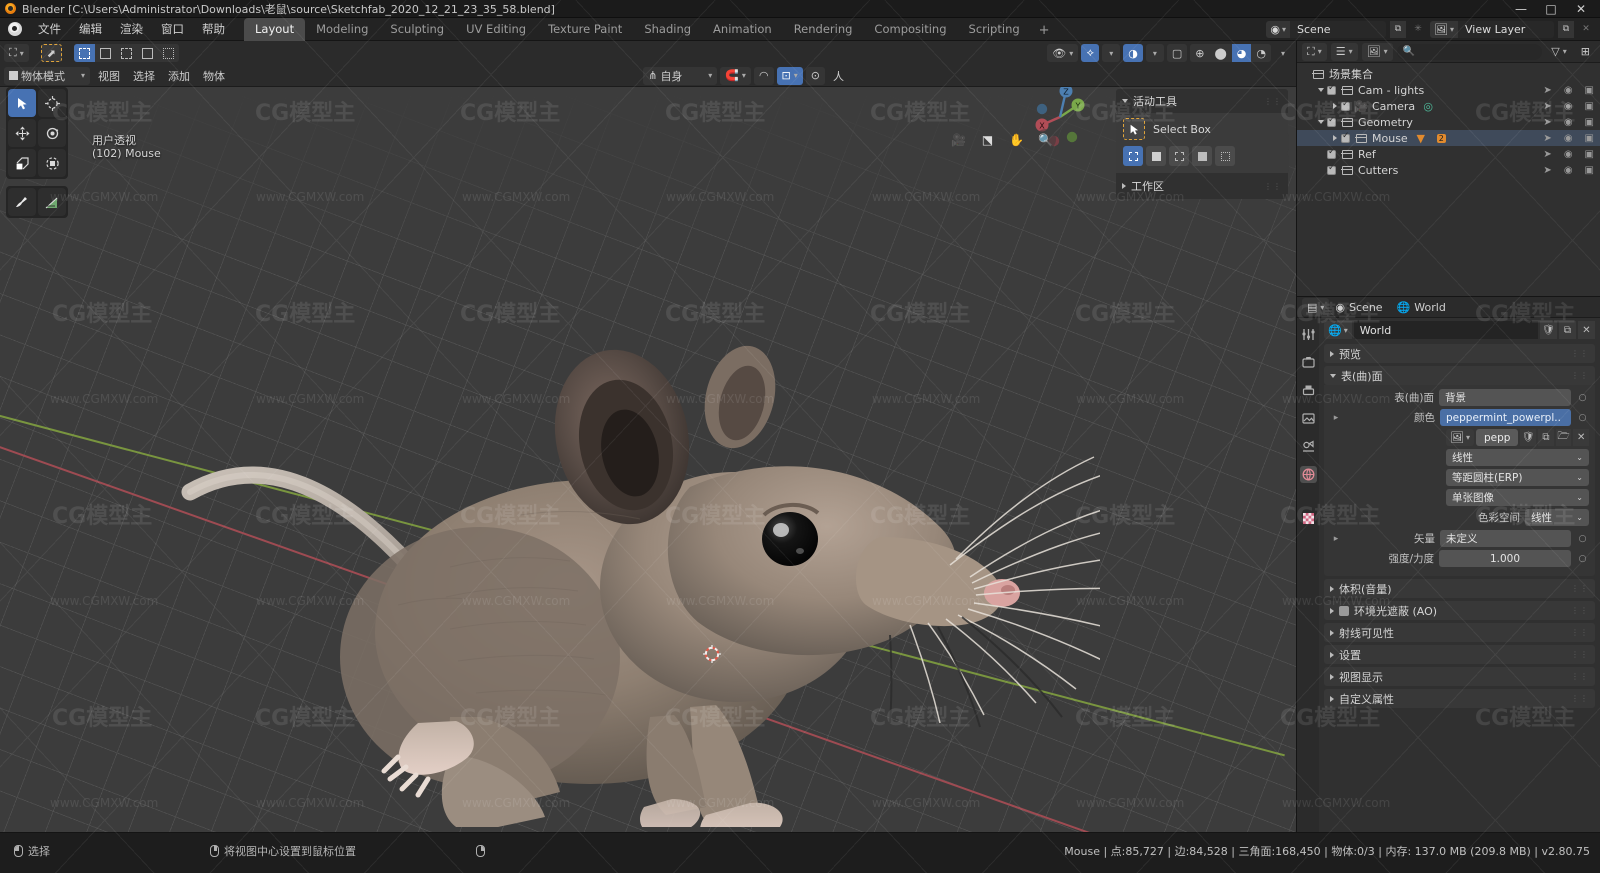 The width and height of the screenshot is (1600, 873). Describe the element at coordinates (789, 75) in the screenshot. I see `pivot-point-icon: ⊡ ▾` at that location.